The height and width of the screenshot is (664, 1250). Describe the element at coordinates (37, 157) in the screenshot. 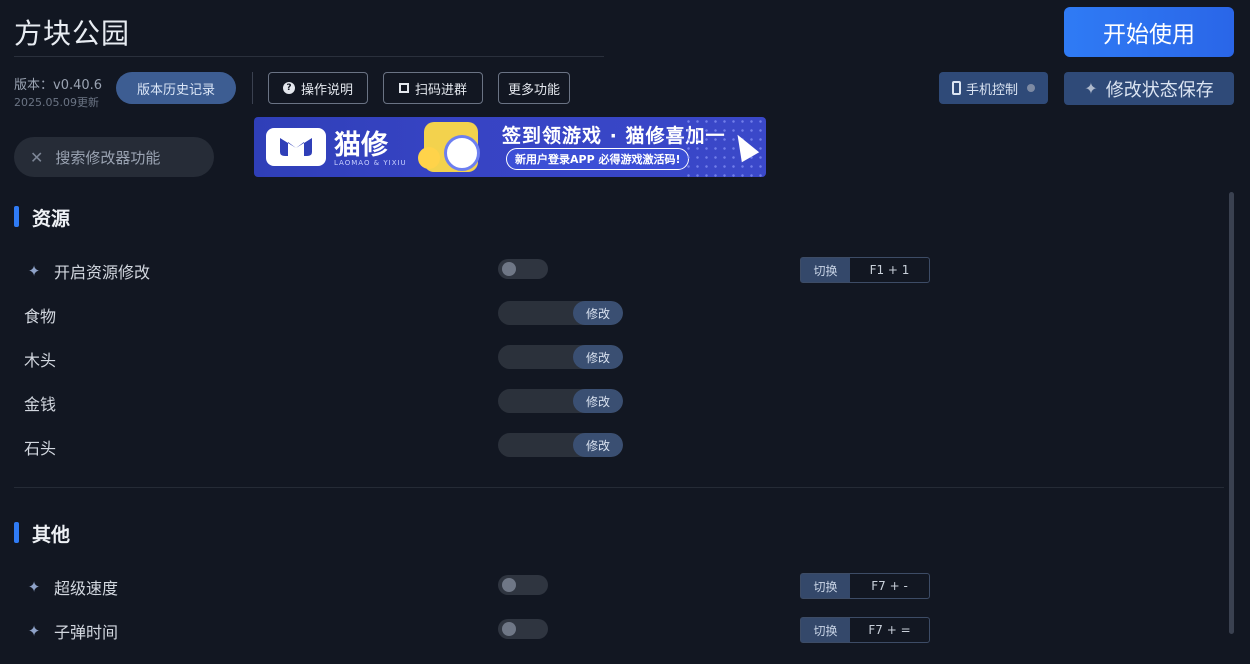

I see `wrench-icon: ✕` at that location.